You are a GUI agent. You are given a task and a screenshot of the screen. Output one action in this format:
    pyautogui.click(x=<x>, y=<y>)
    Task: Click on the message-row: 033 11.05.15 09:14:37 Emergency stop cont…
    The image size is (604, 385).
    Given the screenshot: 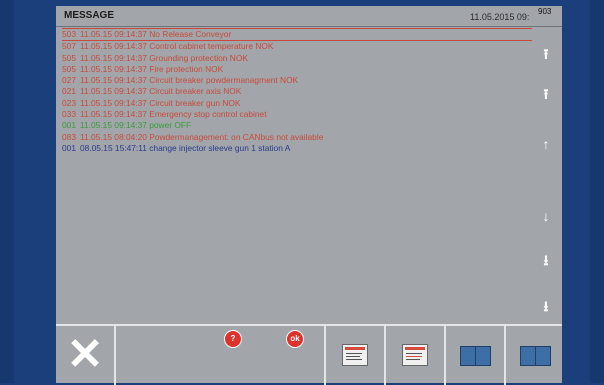 What is the action you would take?
    pyautogui.click(x=297, y=114)
    